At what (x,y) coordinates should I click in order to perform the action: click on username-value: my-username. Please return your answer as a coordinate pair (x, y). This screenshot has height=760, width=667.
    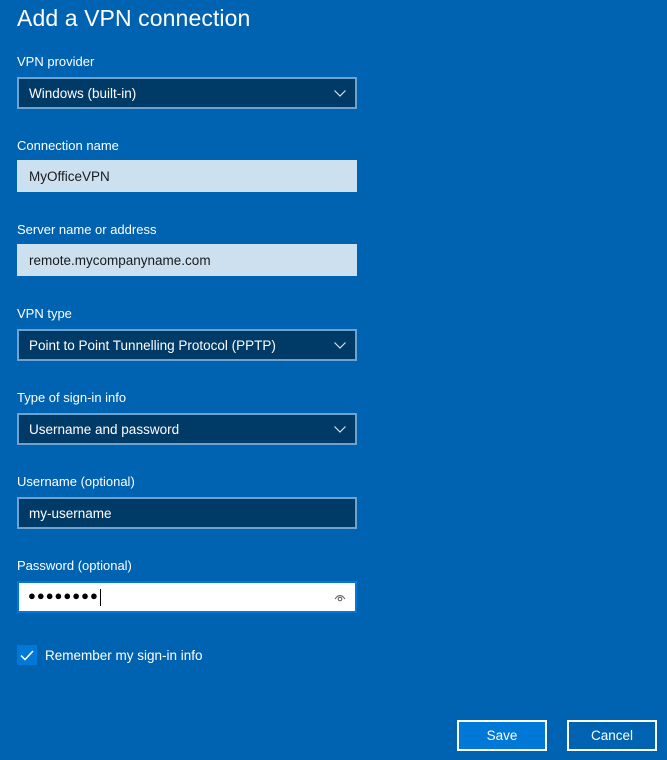
    Looking at the image, I should click on (70, 513).